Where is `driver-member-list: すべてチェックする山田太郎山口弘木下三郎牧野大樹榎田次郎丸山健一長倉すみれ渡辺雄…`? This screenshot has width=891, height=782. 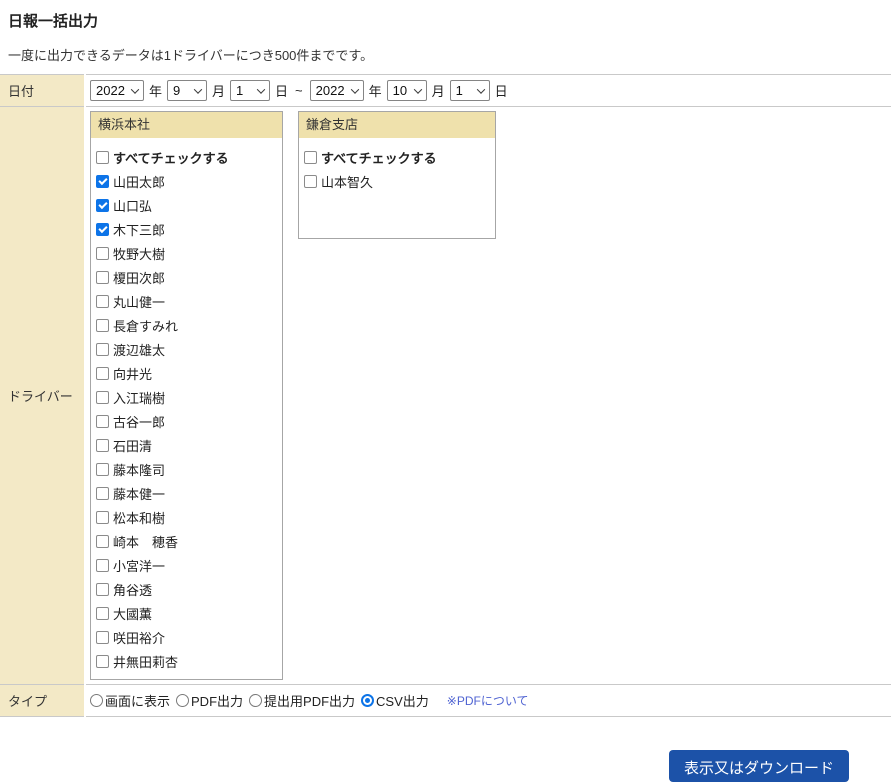
driver-member-list: すべてチェックする山田太郎山口弘木下三郎牧野大樹榎田次郎丸山健一長倉すみれ渡辺雄… is located at coordinates (186, 408).